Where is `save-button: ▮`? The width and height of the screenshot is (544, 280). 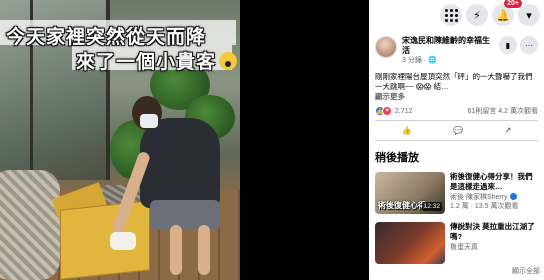 save-button: ▮ is located at coordinates (508, 45).